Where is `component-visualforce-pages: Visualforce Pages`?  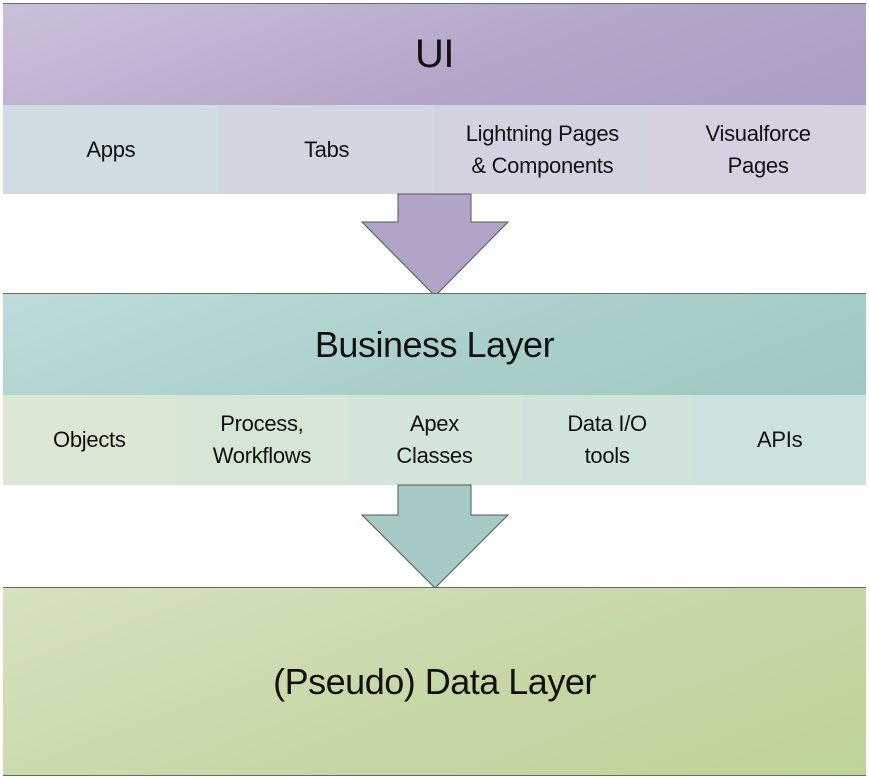
component-visualforce-pages: Visualforce Pages is located at coordinates (758, 149).